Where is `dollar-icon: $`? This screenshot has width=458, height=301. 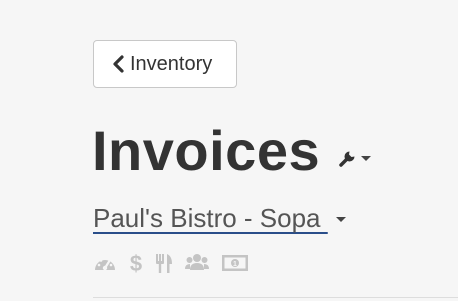 dollar-icon: $ is located at coordinates (136, 263).